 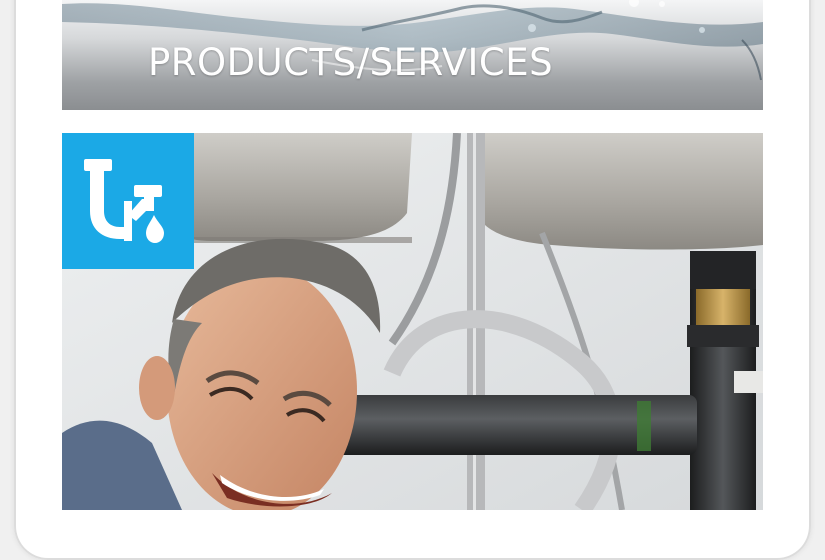 What do you see at coordinates (124, 201) in the screenshot?
I see `plumbing-pipe-icon` at bounding box center [124, 201].